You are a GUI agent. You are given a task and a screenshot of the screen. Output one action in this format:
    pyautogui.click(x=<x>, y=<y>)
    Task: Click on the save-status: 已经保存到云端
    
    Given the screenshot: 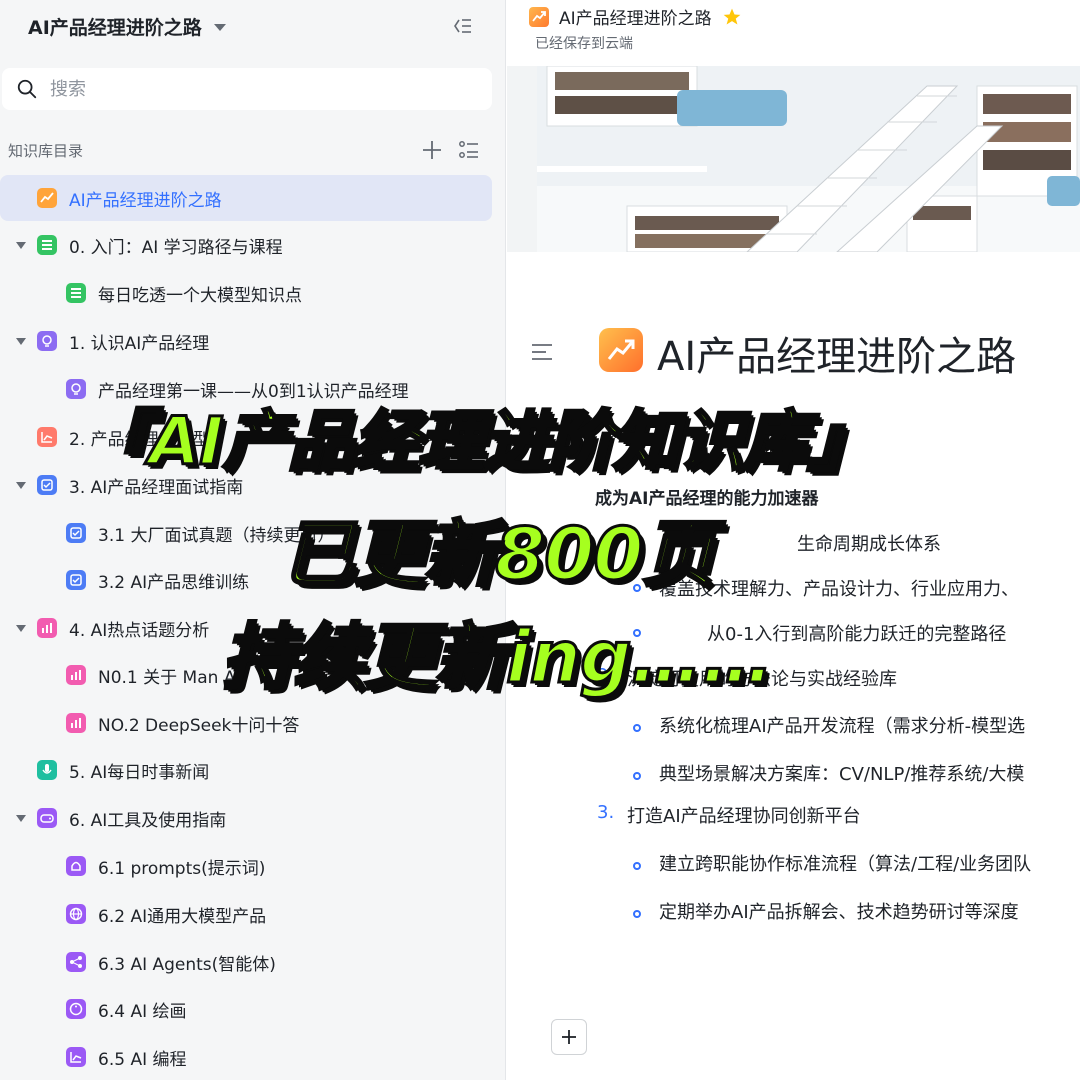 What is the action you would take?
    pyautogui.click(x=584, y=44)
    